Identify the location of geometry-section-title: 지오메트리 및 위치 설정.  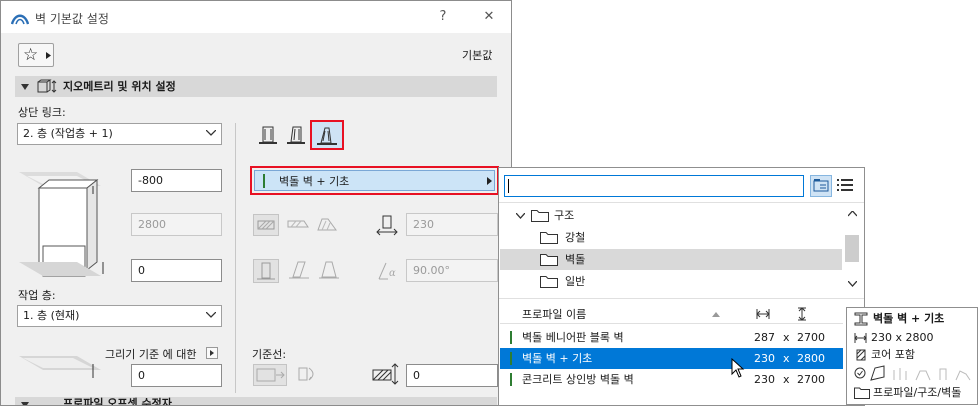
(119, 86).